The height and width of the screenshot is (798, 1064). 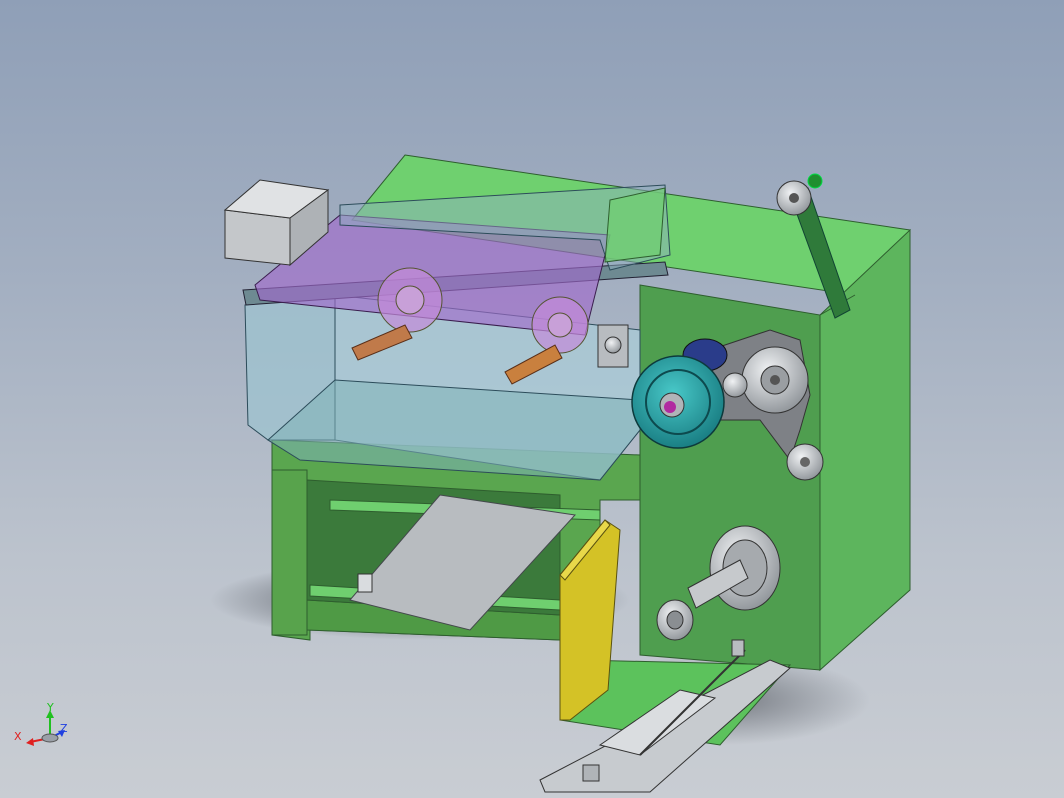 What do you see at coordinates (257, 237) in the screenshot?
I see `bracket-box-front` at bounding box center [257, 237].